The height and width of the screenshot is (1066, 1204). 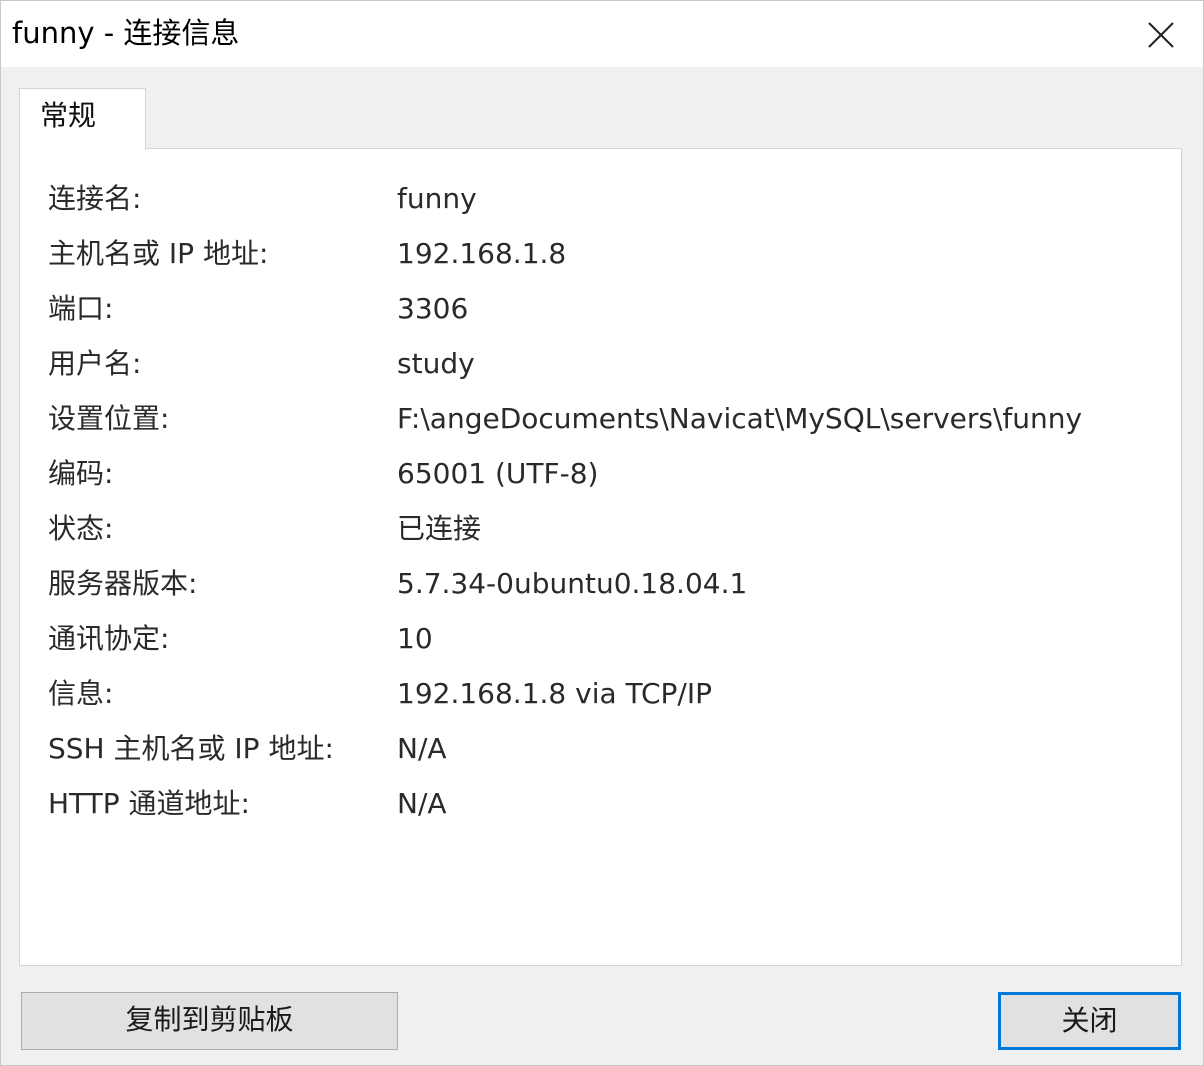 What do you see at coordinates (600, 364) in the screenshot?
I see `info-row-username: 用户名: study` at bounding box center [600, 364].